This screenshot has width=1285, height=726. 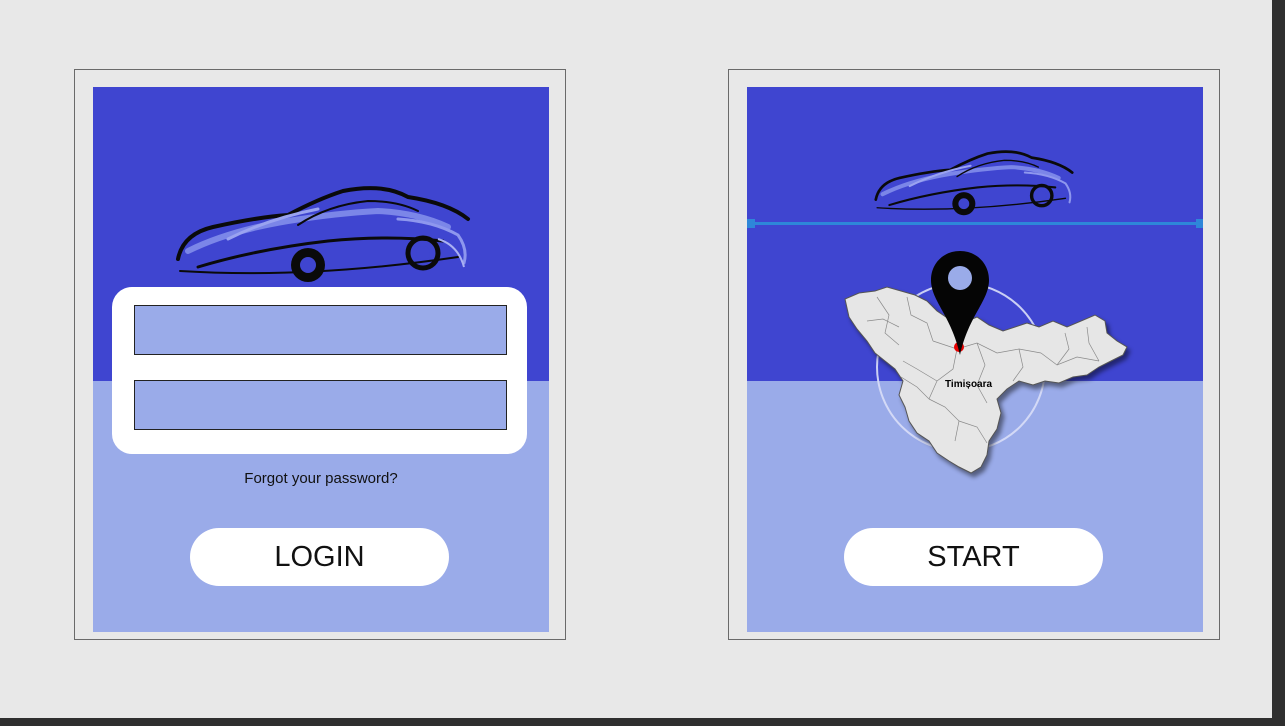 I want to click on password-field, so click(x=320, y=405).